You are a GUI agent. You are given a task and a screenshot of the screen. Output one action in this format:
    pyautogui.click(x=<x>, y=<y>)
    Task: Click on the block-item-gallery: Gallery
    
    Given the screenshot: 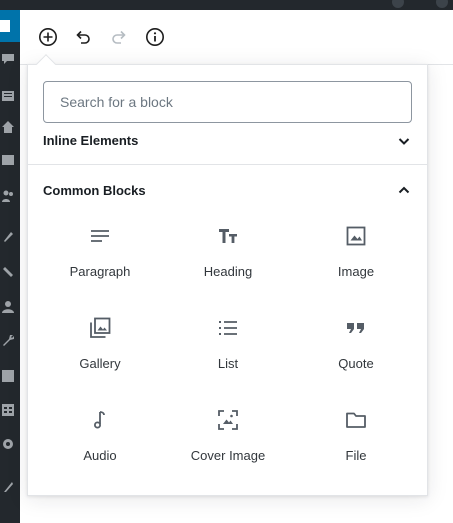 What is the action you would take?
    pyautogui.click(x=100, y=362)
    